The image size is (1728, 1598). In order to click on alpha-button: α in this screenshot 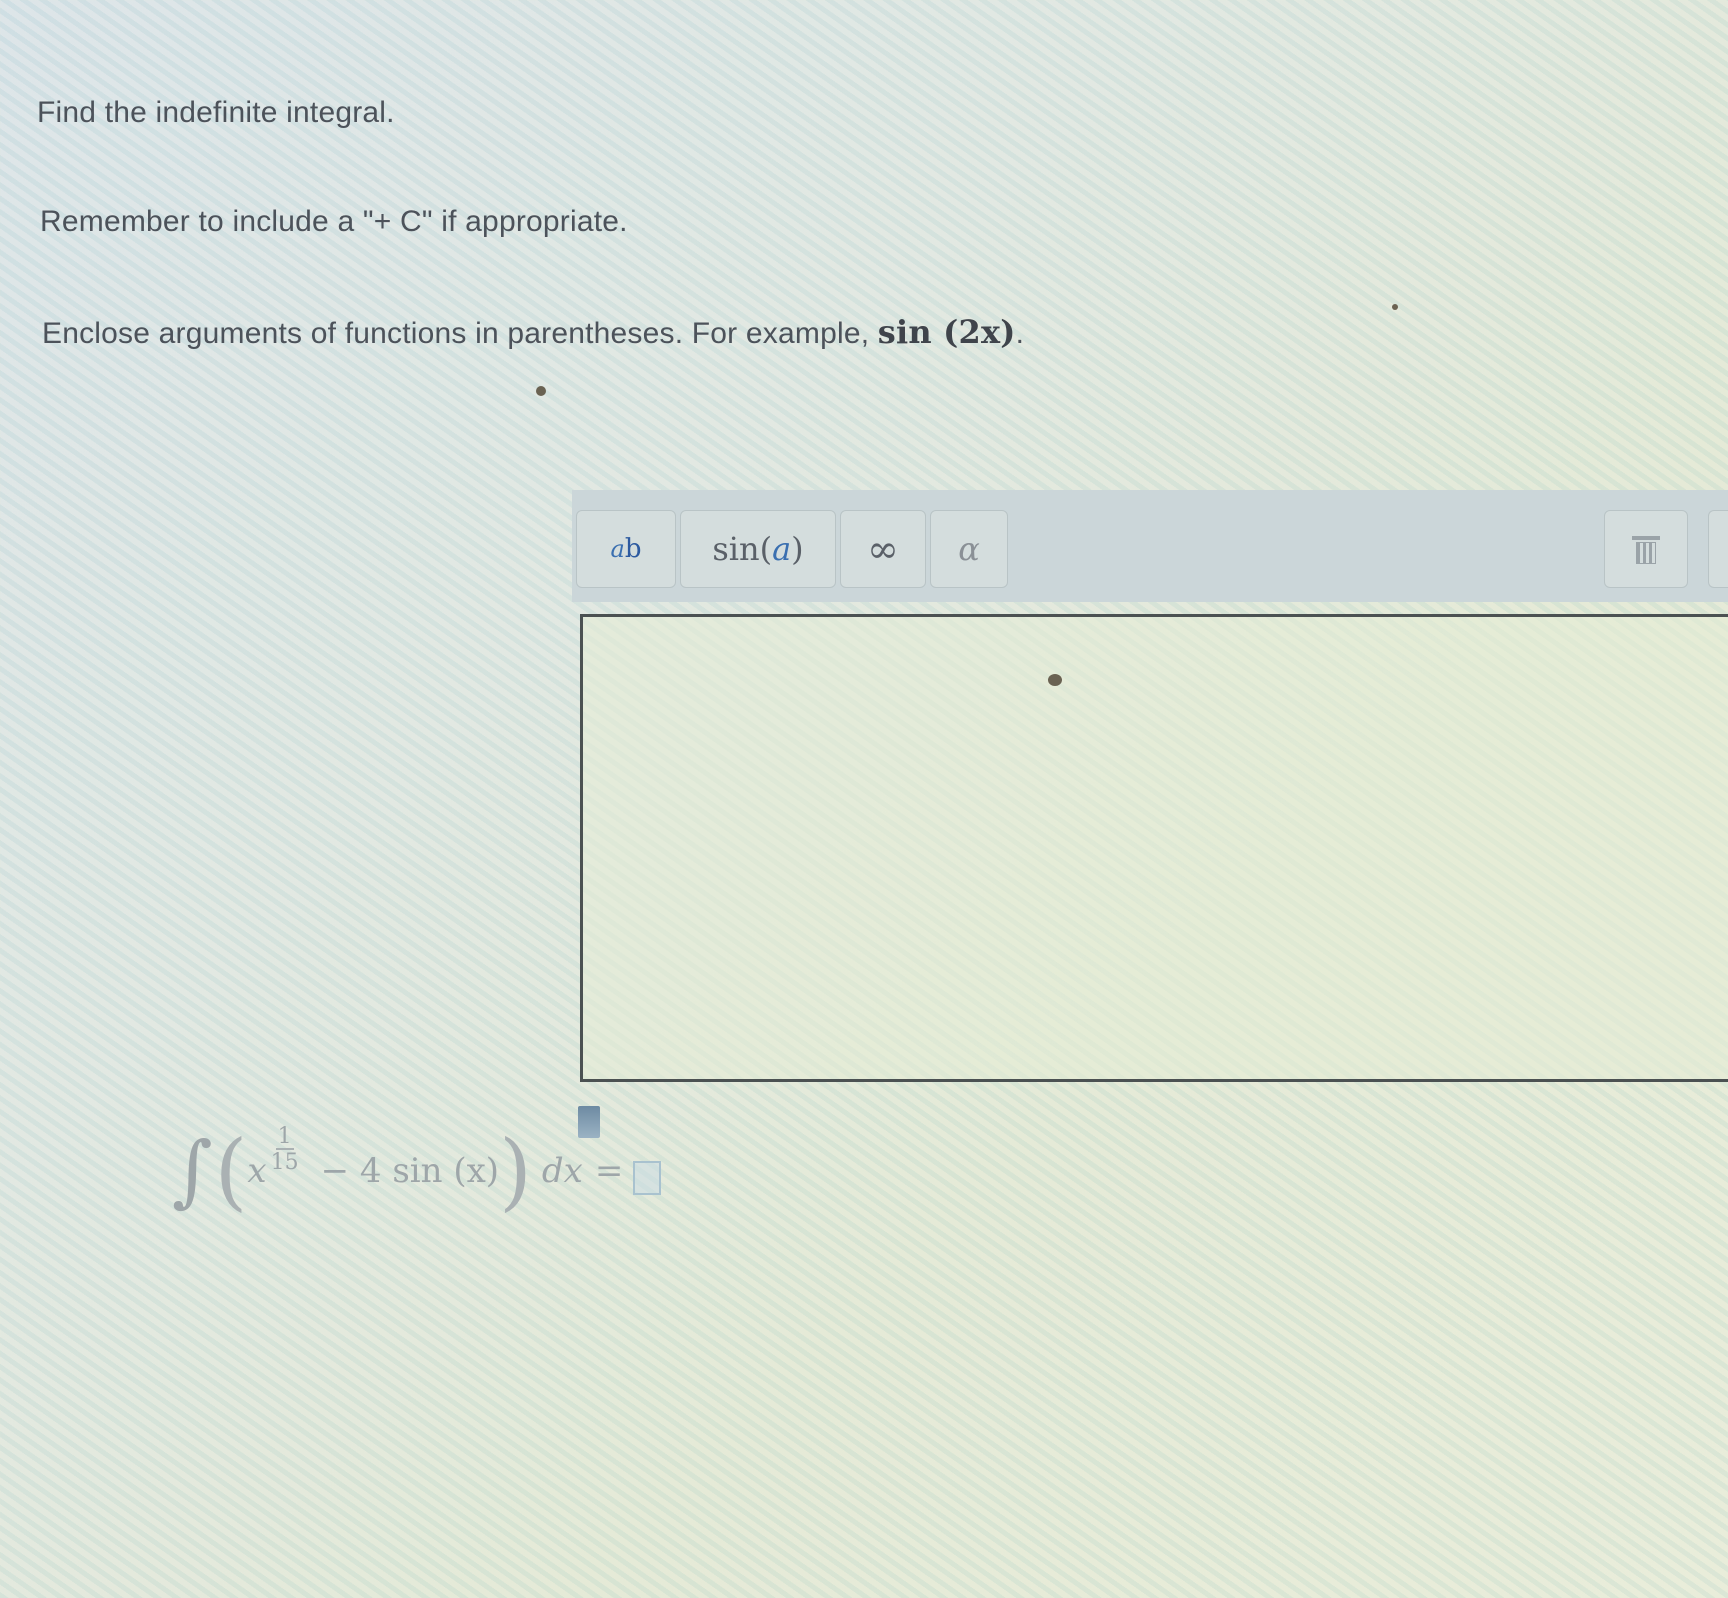, I will do `click(969, 549)`.